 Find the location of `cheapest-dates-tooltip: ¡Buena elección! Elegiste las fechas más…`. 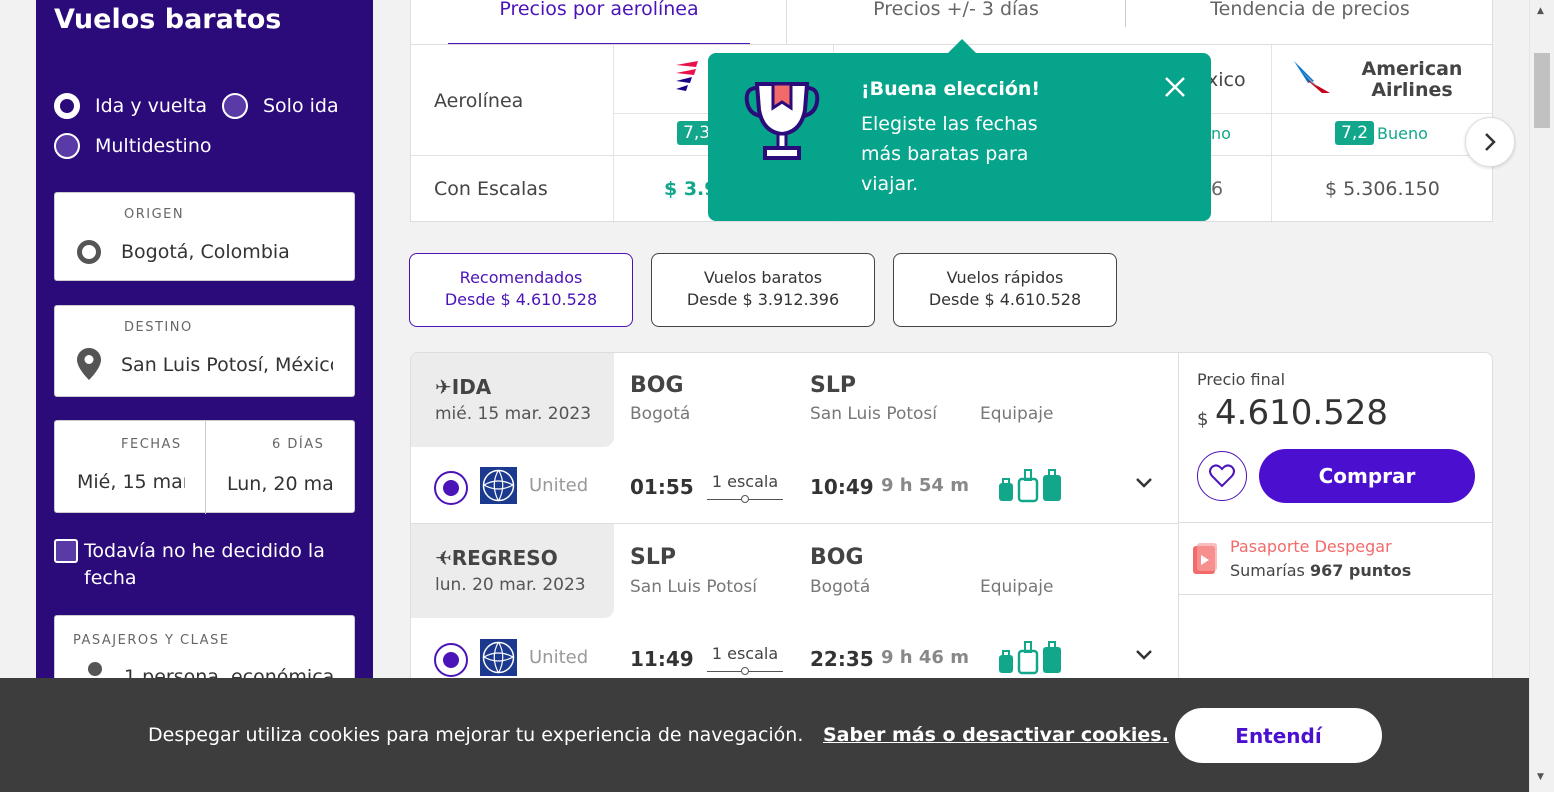

cheapest-dates-tooltip: ¡Buena elección! Elegiste las fechas más… is located at coordinates (959, 130).